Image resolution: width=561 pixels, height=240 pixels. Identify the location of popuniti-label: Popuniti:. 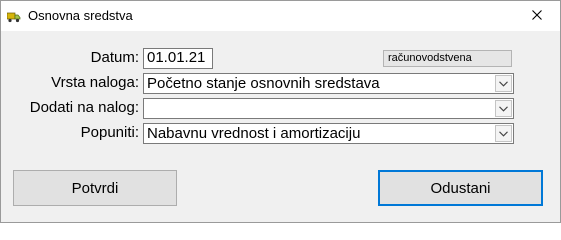
(109, 132).